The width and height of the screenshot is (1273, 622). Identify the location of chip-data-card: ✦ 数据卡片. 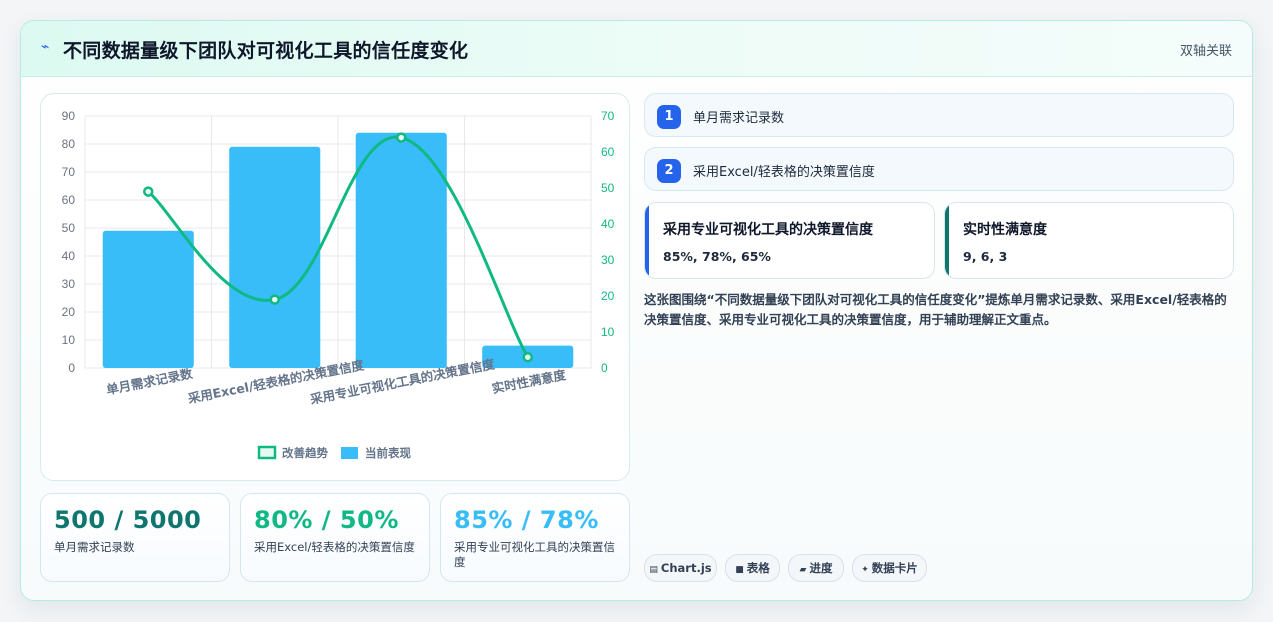
(889, 568).